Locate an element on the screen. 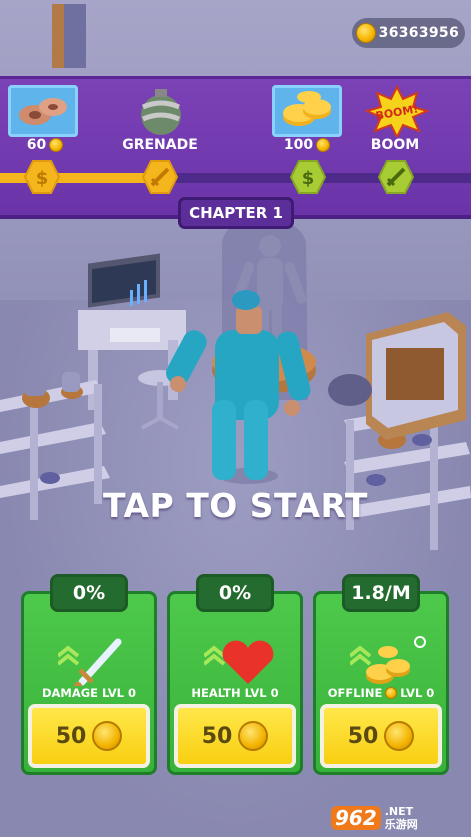 The image size is (471, 837). reward-label-3: 100 is located at coordinates (307, 145).